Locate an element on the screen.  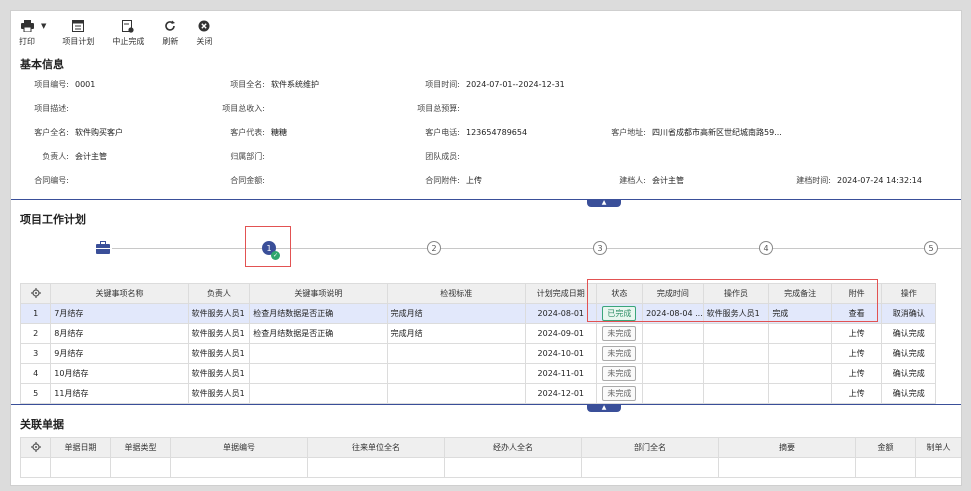
project-no-field: 项目编号: 0001 is located at coordinates (65, 84).